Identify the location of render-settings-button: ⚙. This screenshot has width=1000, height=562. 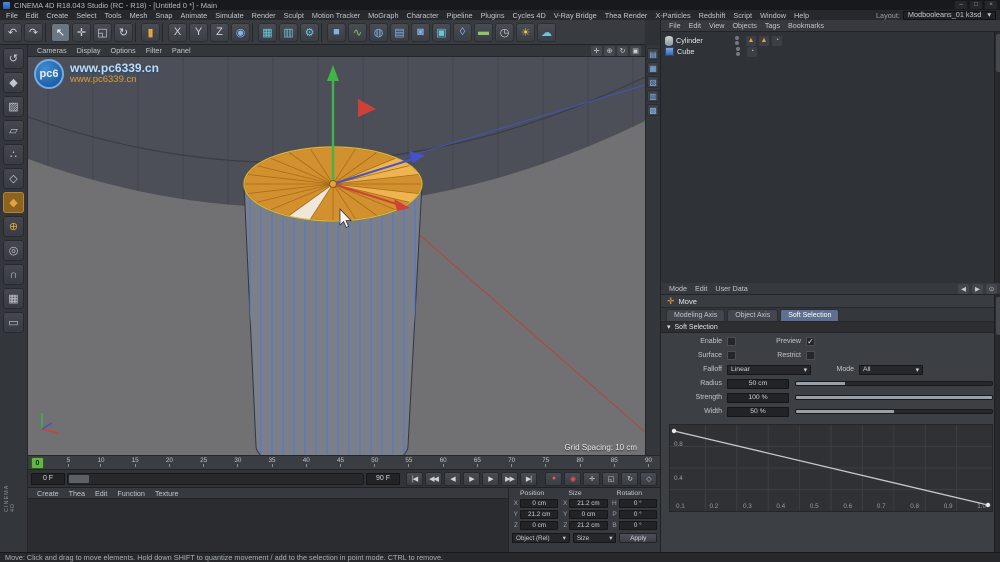
(309, 32).